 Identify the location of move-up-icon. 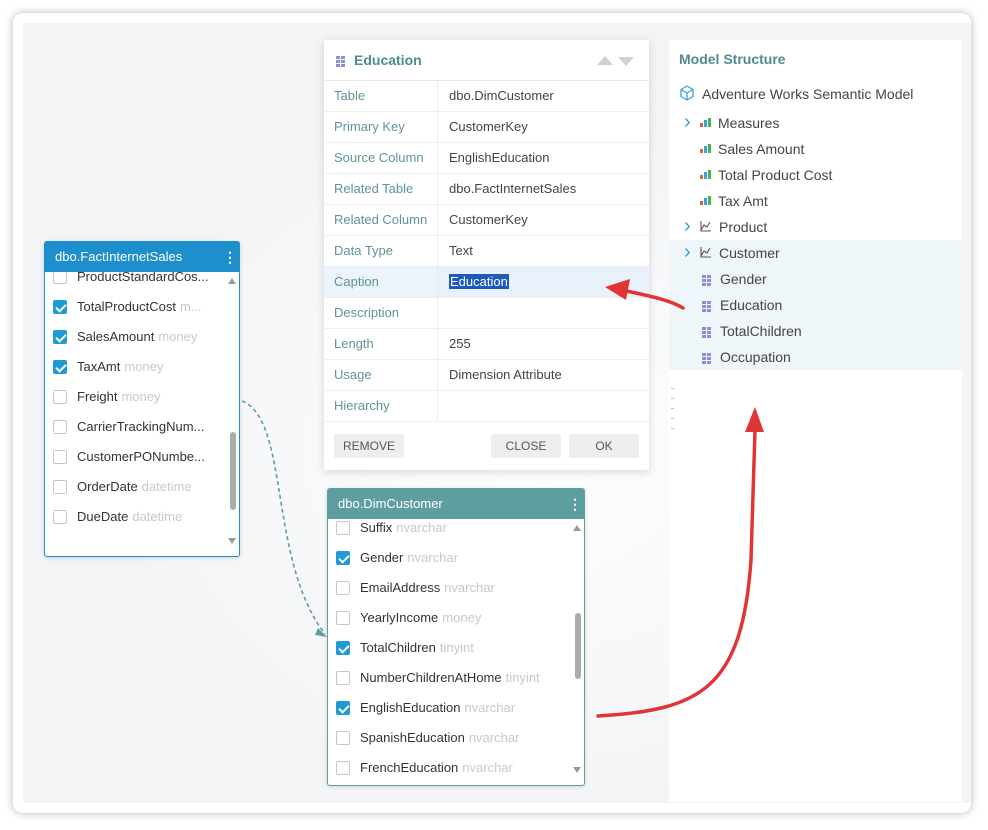
(605, 60).